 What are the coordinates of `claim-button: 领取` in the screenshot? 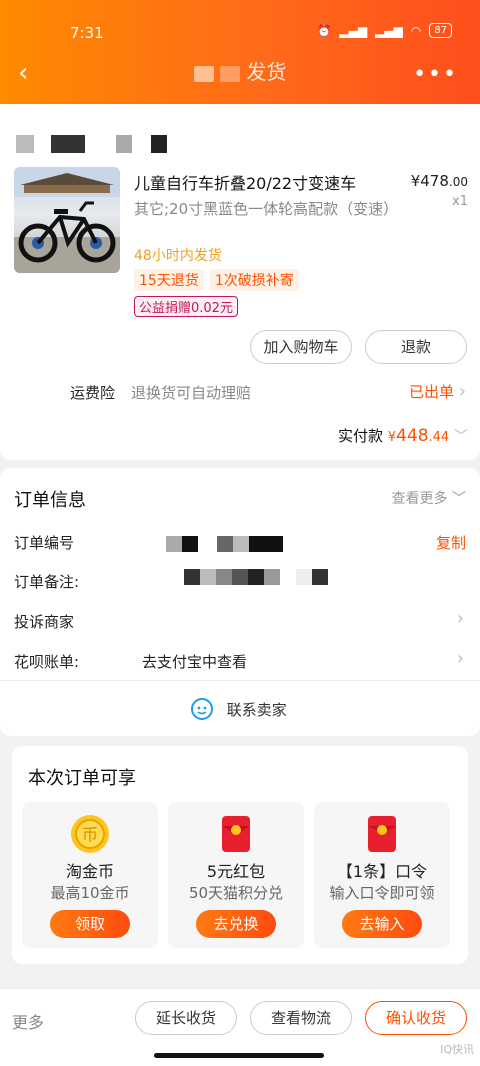 It's located at (90, 924).